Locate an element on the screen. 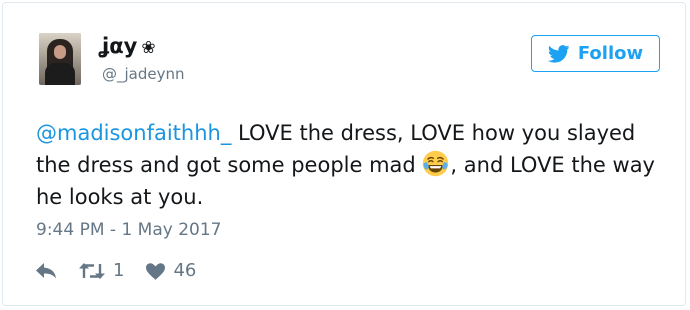 This screenshot has height=310, width=690. like-button: 46 is located at coordinates (171, 271).